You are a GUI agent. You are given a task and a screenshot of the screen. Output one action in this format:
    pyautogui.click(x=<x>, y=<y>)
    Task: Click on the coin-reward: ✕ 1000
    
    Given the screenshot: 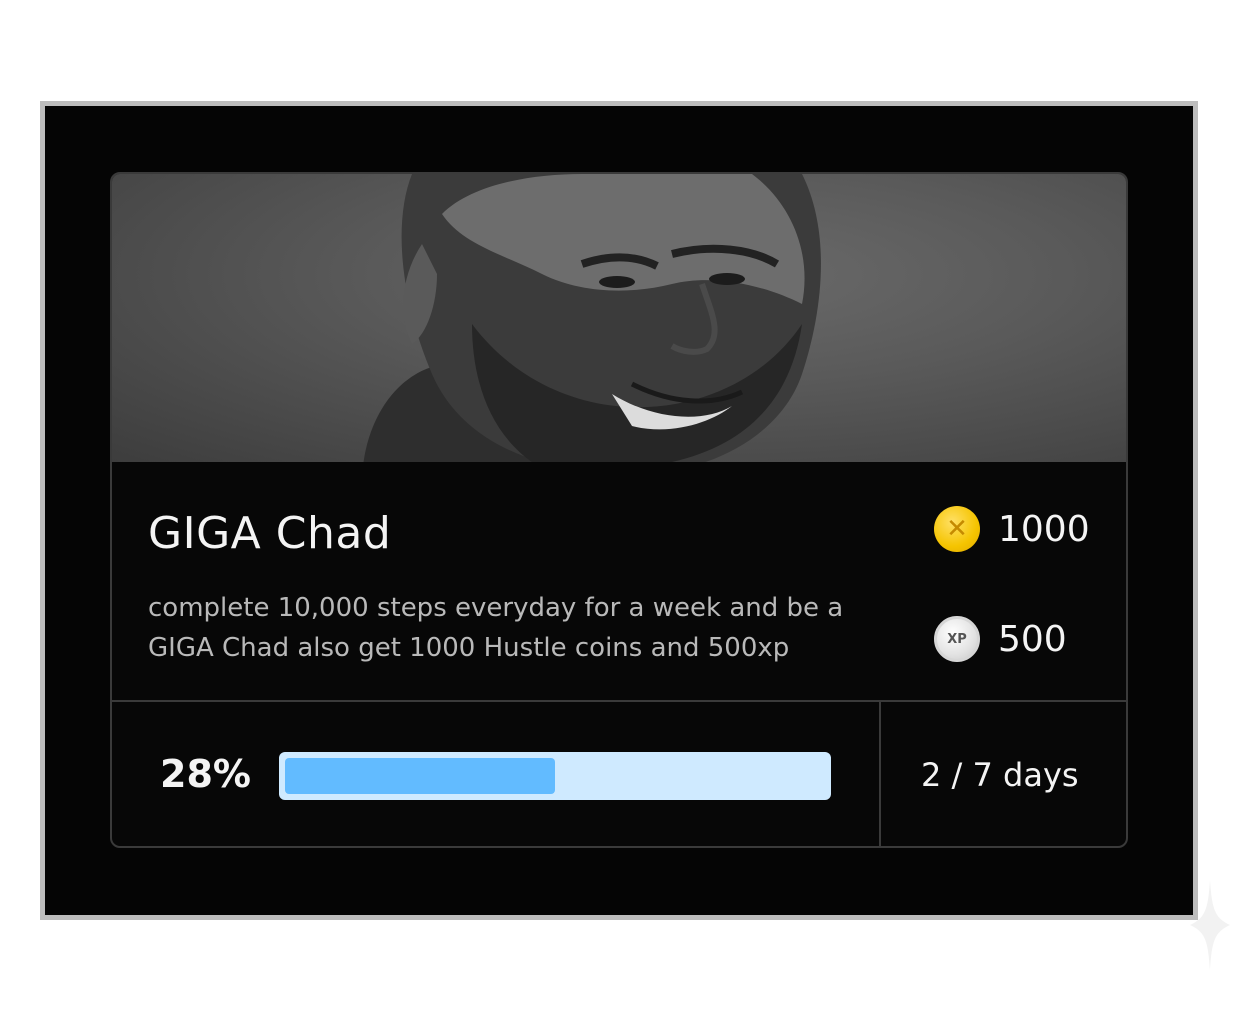 What is the action you would take?
    pyautogui.click(x=1012, y=529)
    